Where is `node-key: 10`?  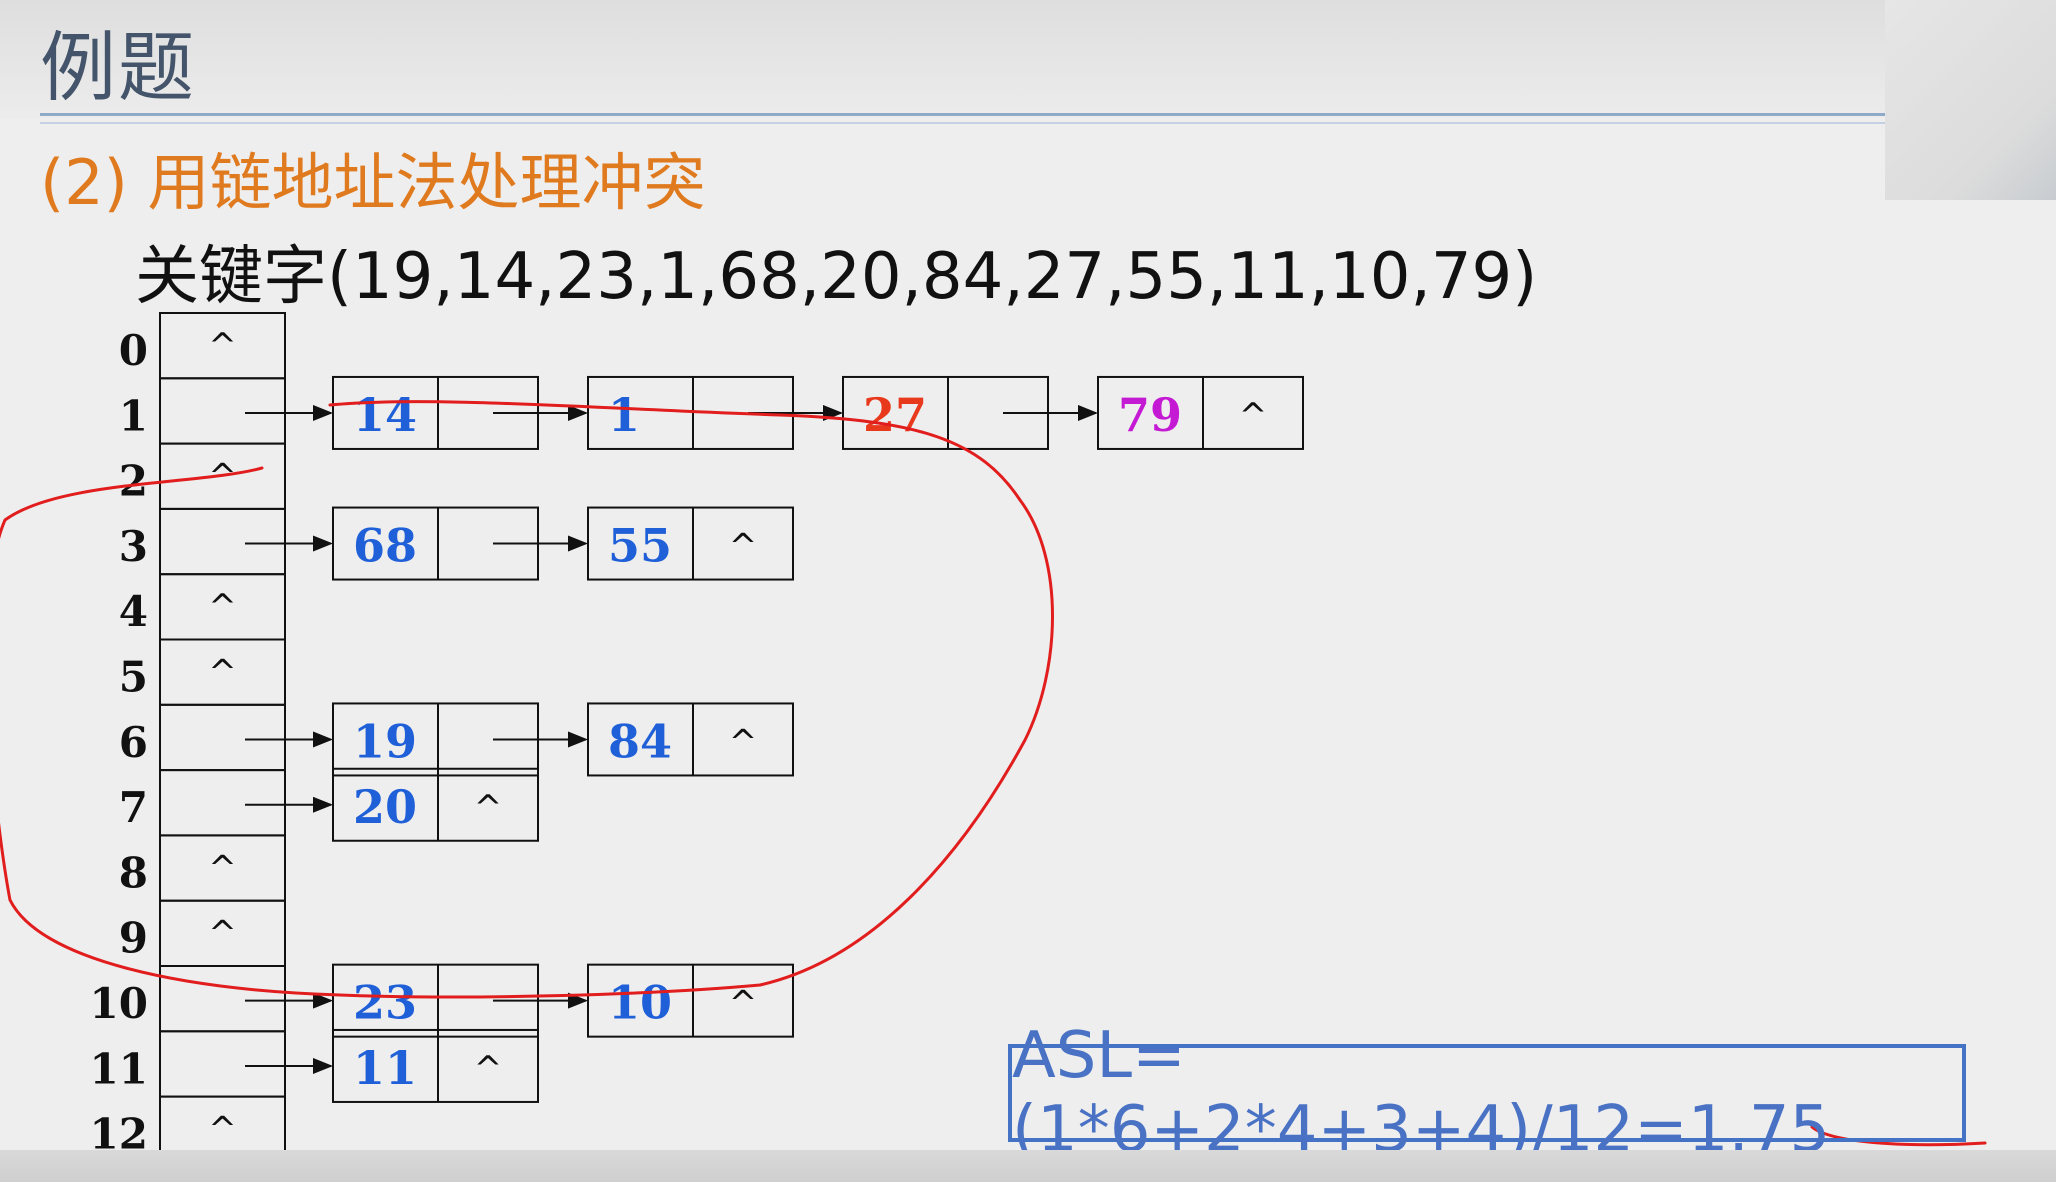 node-key: 10 is located at coordinates (640, 1003).